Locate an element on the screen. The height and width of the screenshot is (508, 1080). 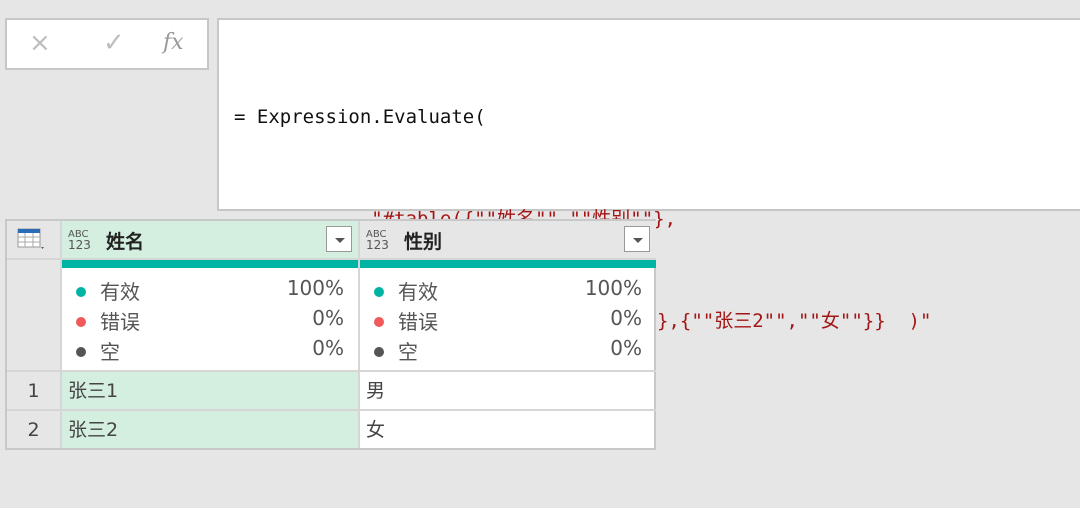
column-header-name: ABC 123 姓名 is located at coordinates (211, 240).